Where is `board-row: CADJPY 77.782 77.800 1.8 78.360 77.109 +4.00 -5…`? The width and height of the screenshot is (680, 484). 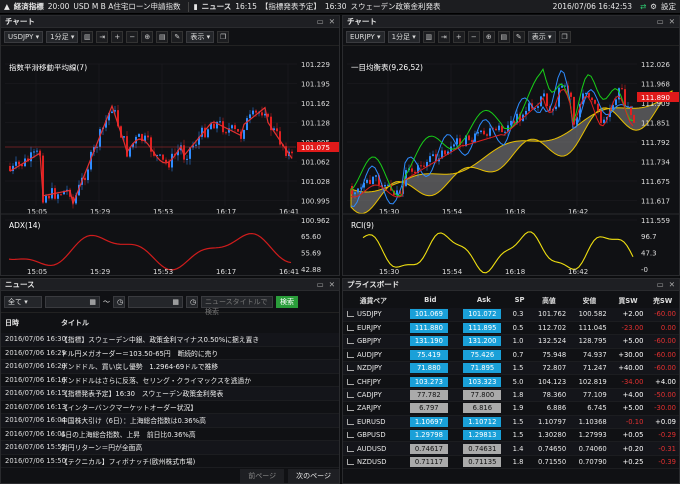 board-row: CADJPY 77.782 77.800 1.8 78.360 77.109 +4.00 -5… is located at coordinates (511, 395).